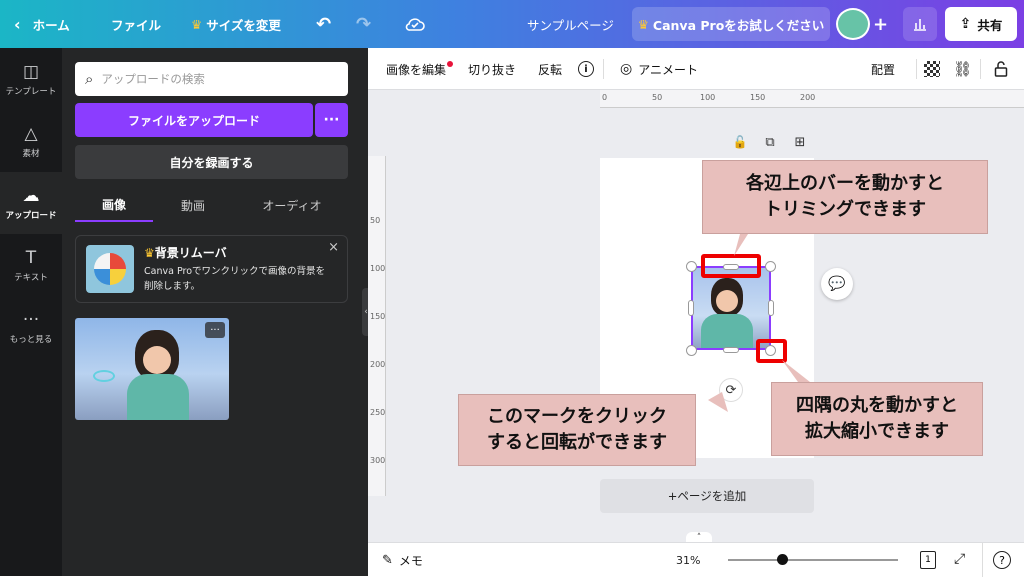  What do you see at coordinates (31, 91) in the screenshot?
I see `rail-item-label: テンプレート` at bounding box center [31, 91].